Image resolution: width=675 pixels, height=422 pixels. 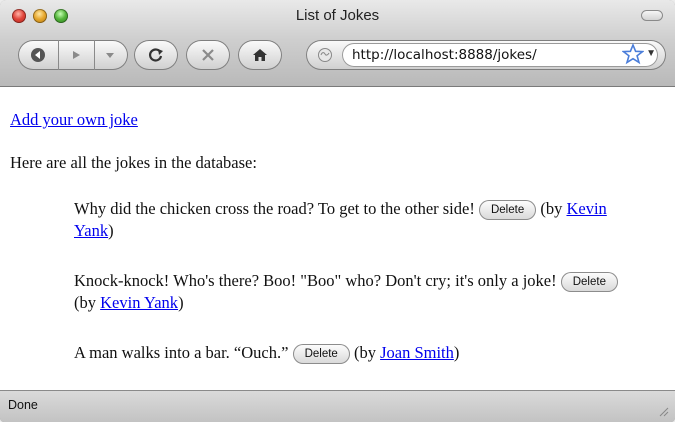 I want to click on reload-icon, so click(x=156, y=55).